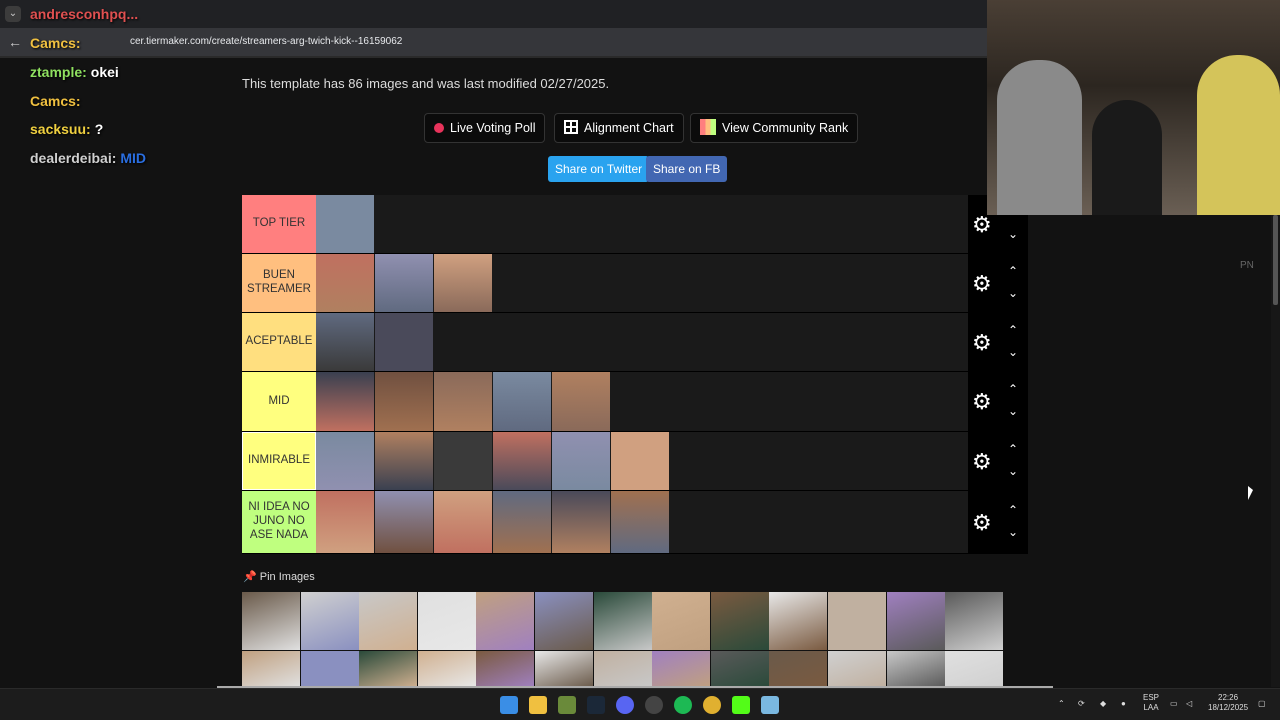 This screenshot has height=720, width=1280. What do you see at coordinates (1275, 260) in the screenshot?
I see `scrollbar-thumb` at bounding box center [1275, 260].